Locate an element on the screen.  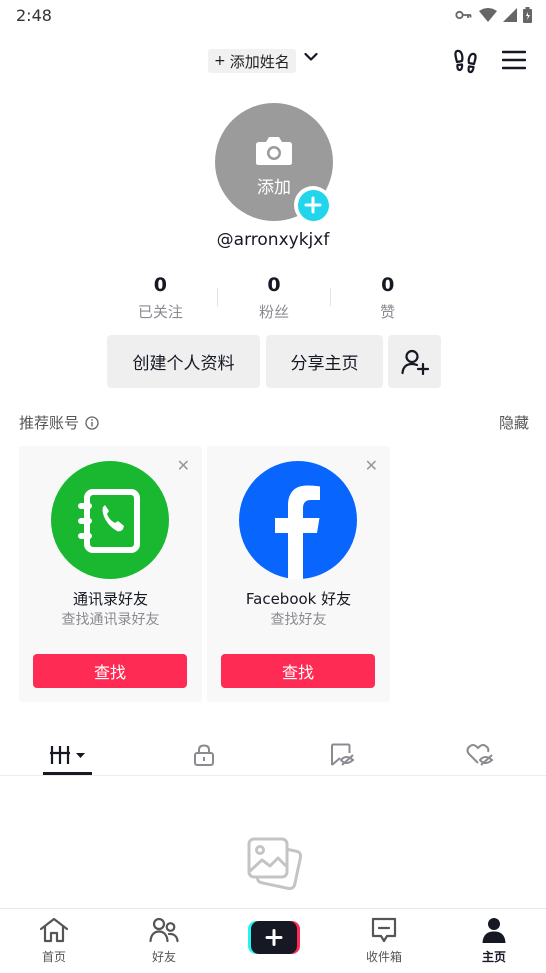
card-subtitle: 查找通讯录好友 is located at coordinates (110, 620).